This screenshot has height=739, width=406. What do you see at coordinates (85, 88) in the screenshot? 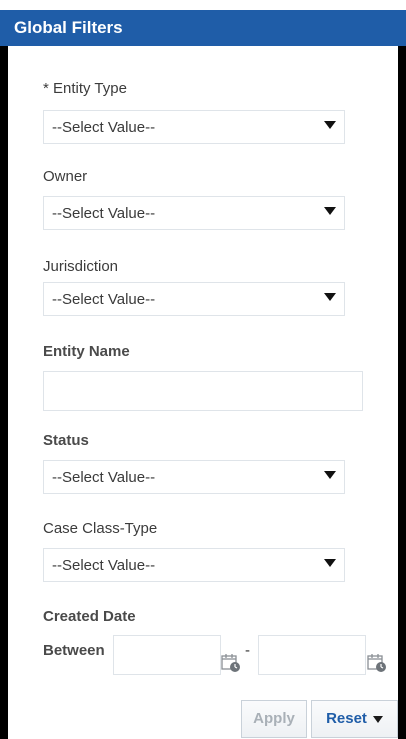
I see `entity-type-label: * Entity Type` at bounding box center [85, 88].